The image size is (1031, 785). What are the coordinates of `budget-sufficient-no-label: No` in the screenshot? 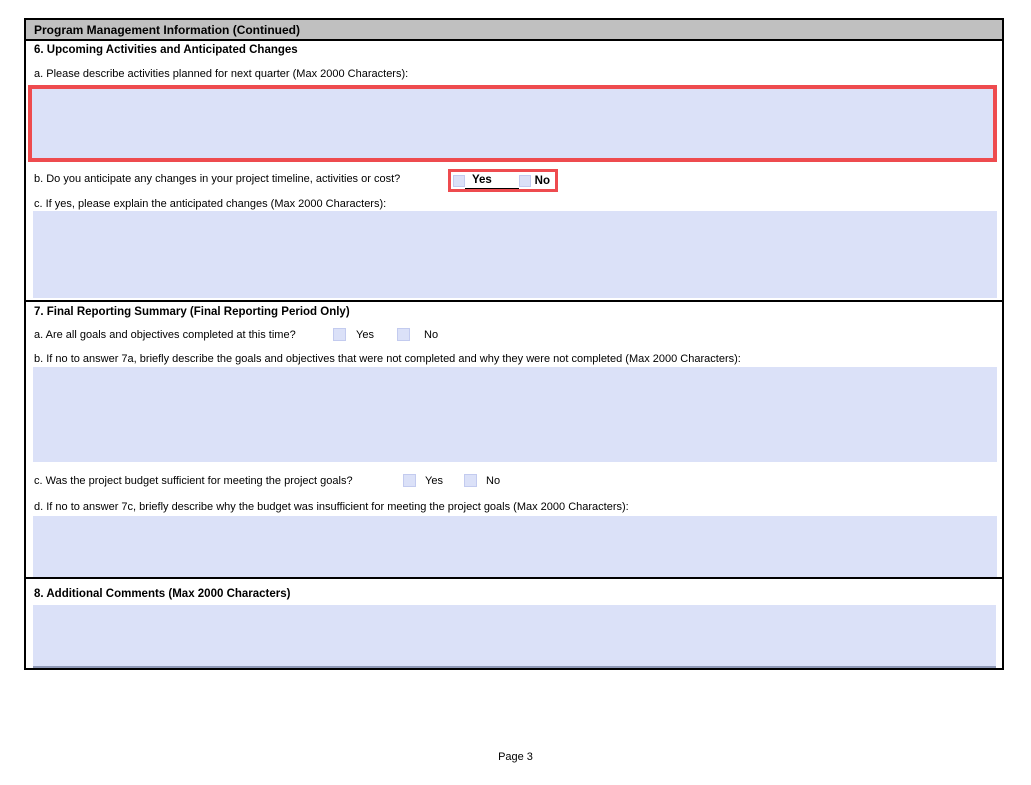 It's located at (493, 481).